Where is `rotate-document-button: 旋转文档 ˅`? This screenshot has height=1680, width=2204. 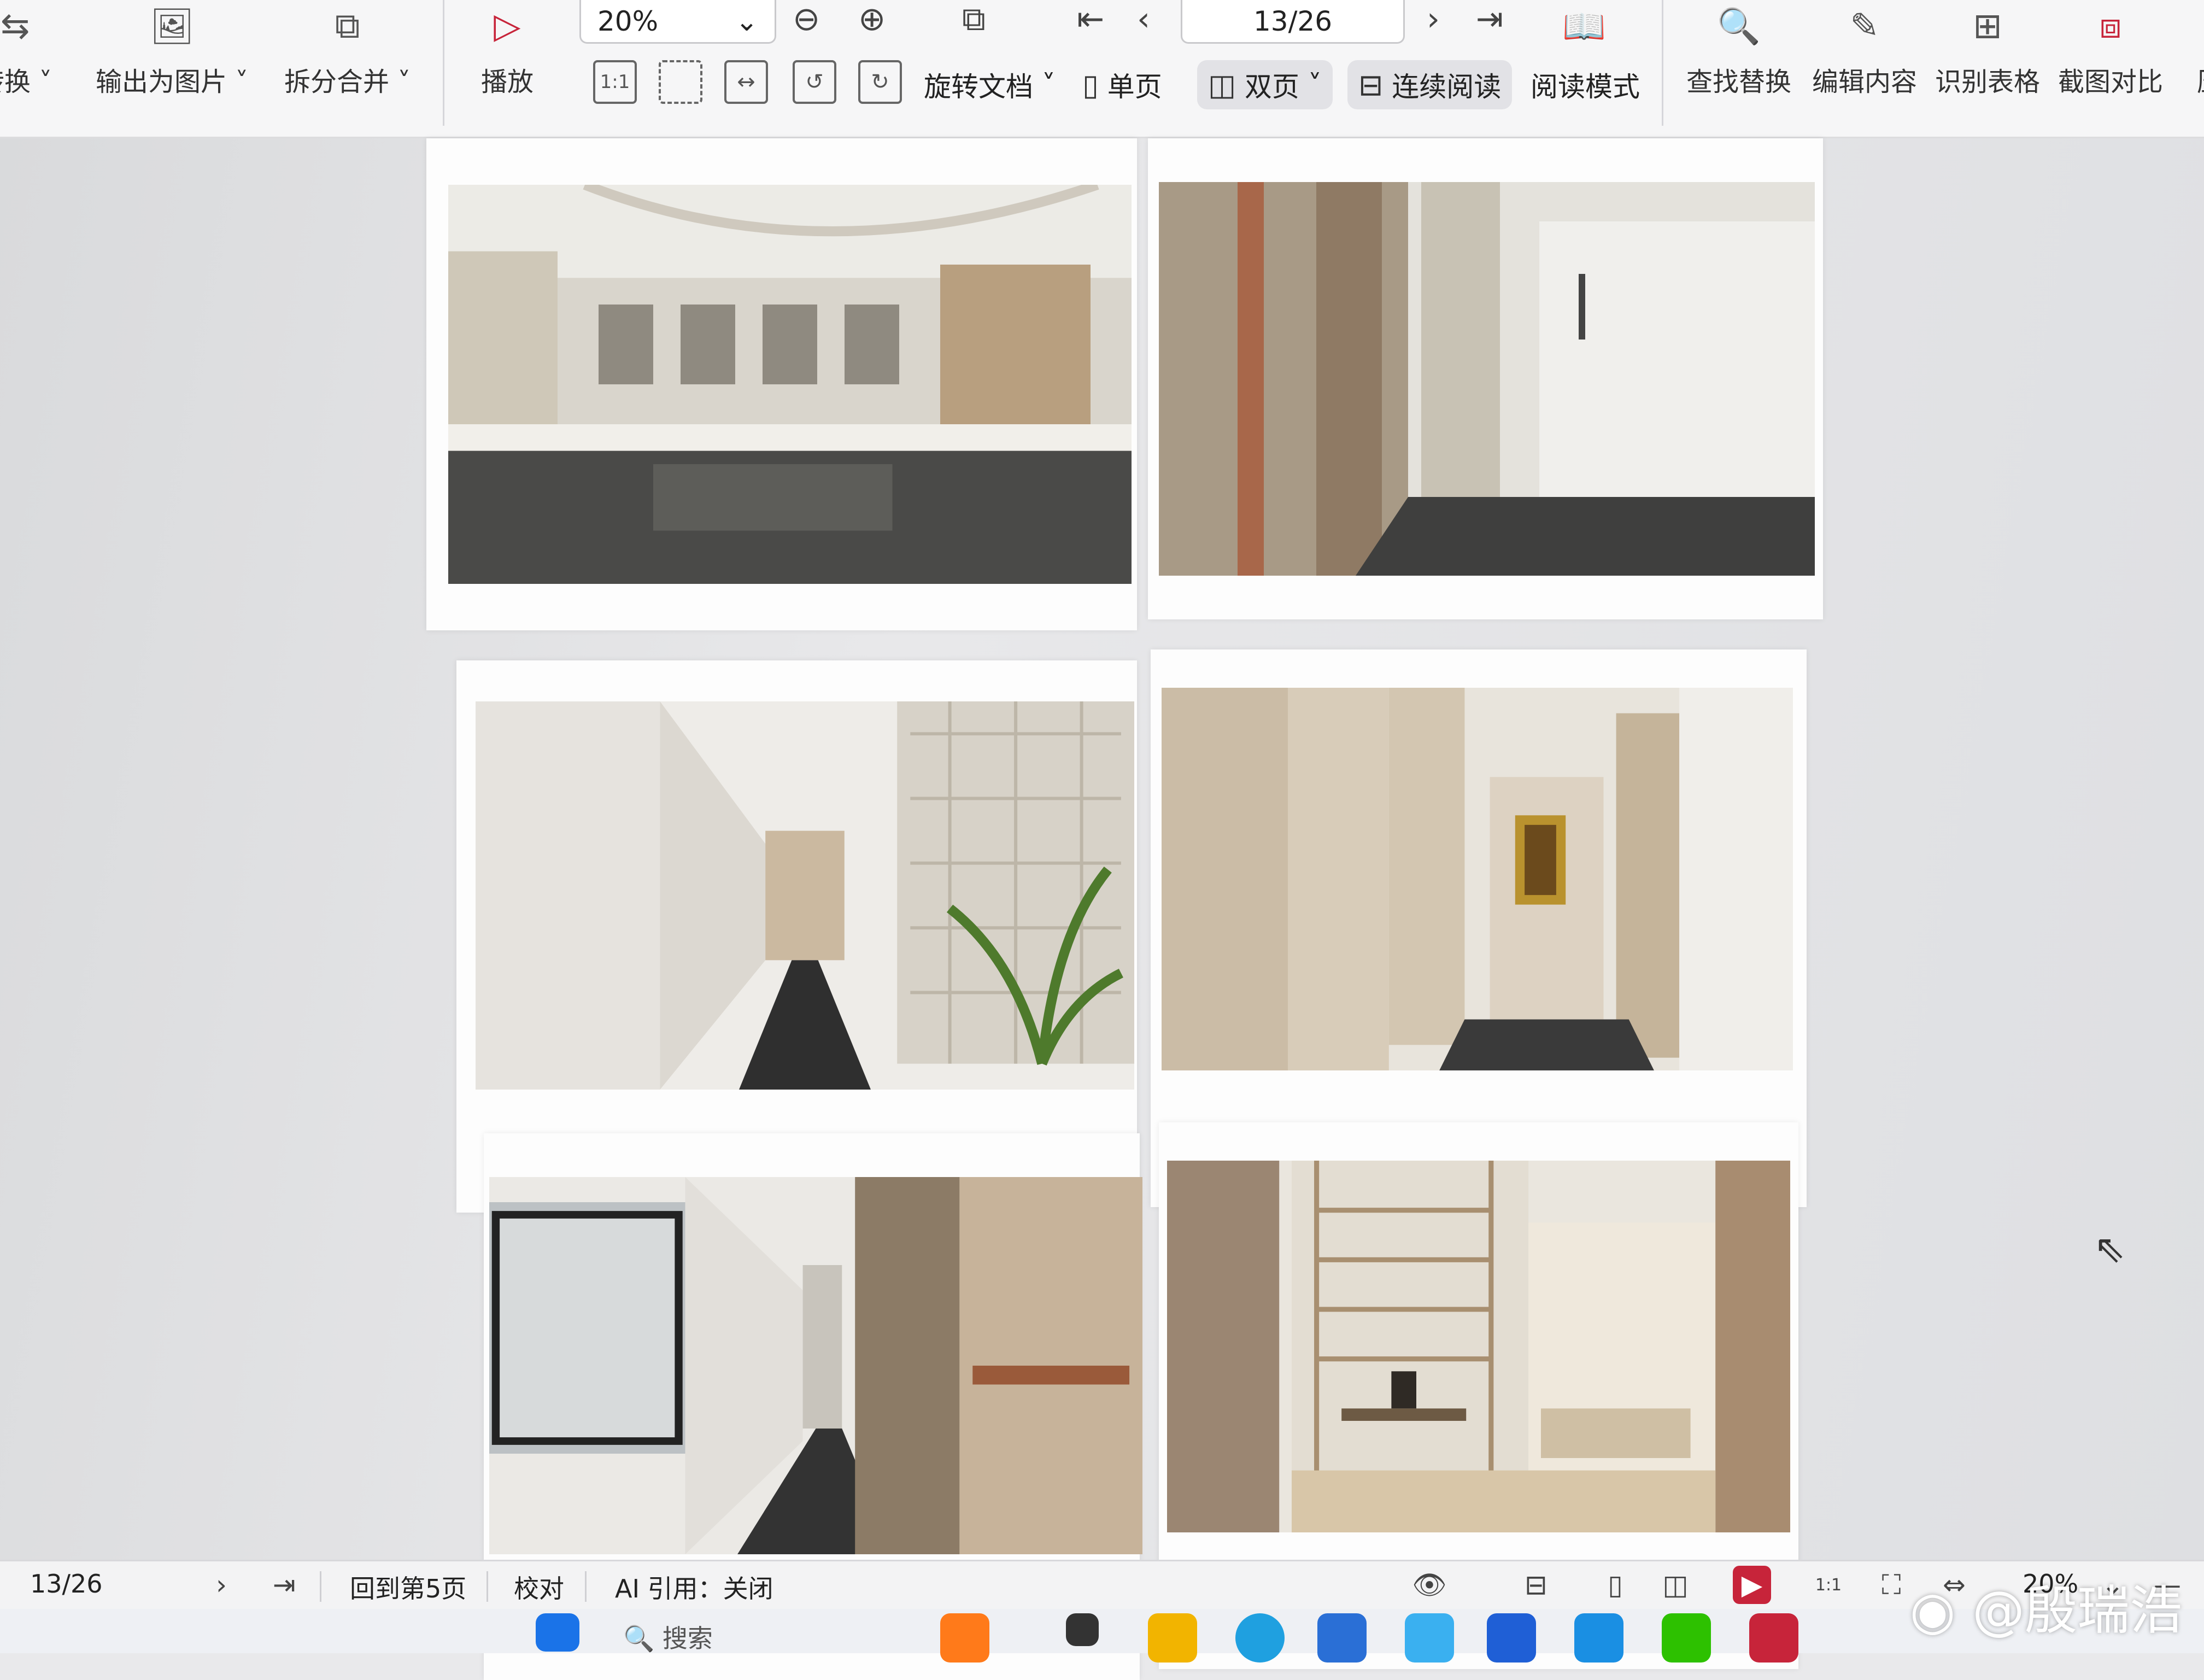 rotate-document-button: 旋转文档 ˅ is located at coordinates (990, 84).